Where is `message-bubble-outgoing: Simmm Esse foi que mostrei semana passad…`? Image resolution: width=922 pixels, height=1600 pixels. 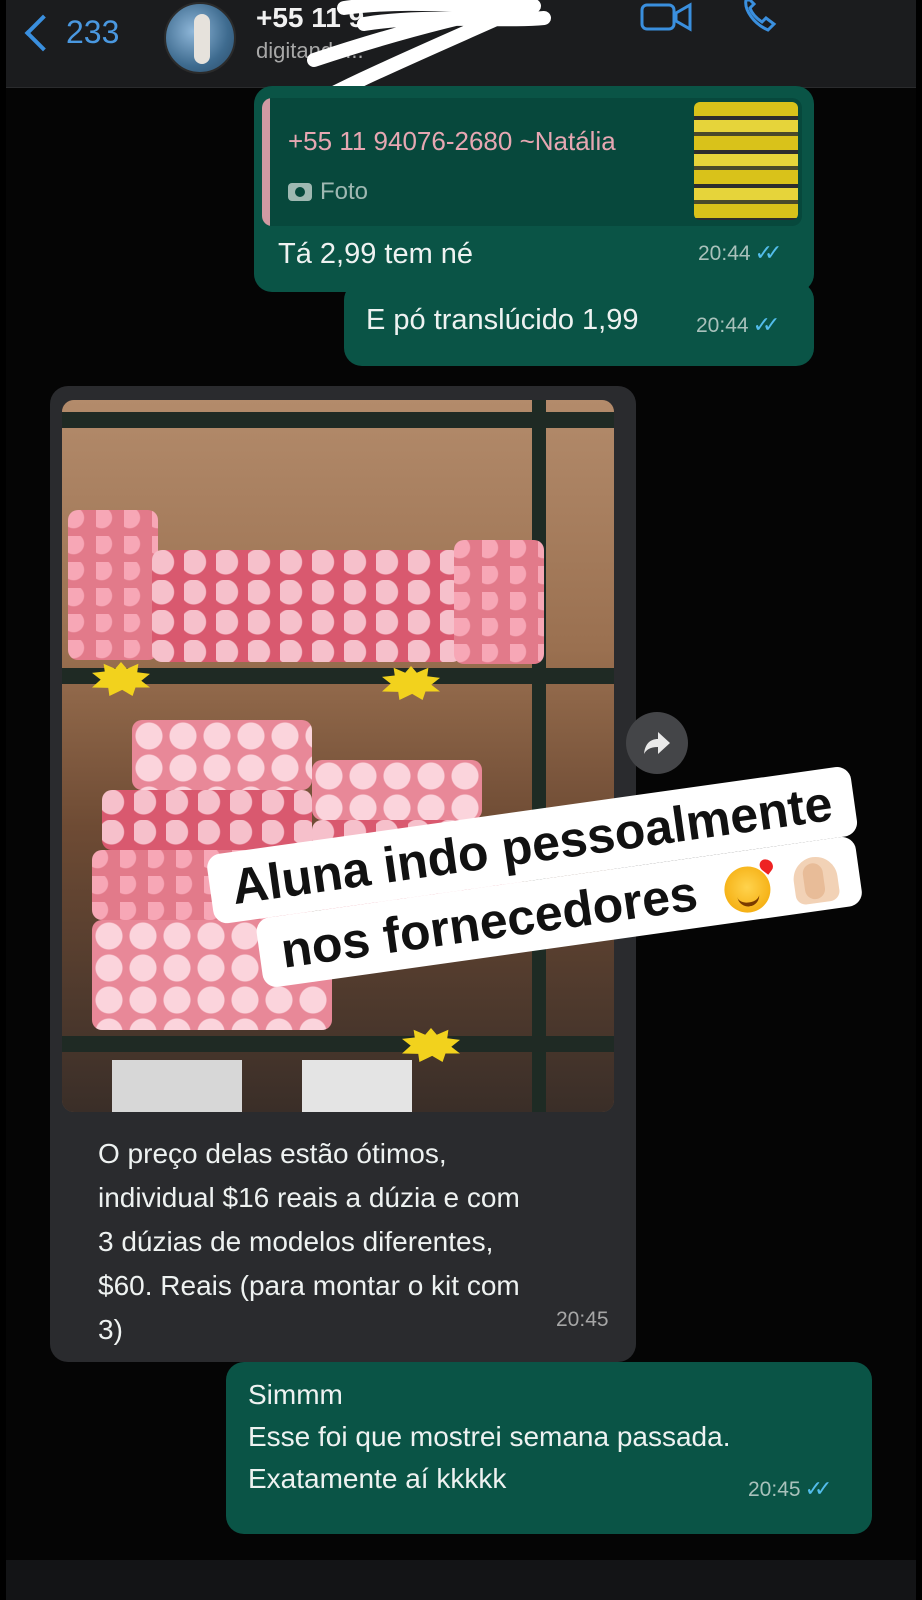
message-bubble-outgoing: Simmm Esse foi que mostrei semana passad… is located at coordinates (549, 1448).